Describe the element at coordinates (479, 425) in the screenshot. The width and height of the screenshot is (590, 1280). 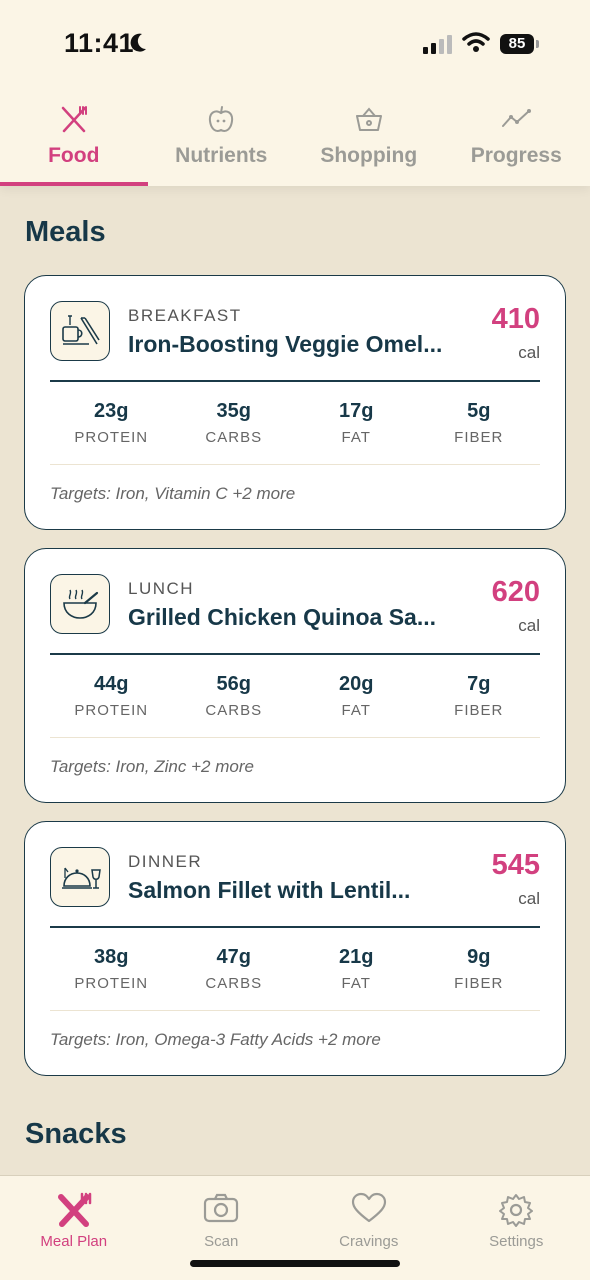
I see `macro-fiber: 5g FIBER` at that location.